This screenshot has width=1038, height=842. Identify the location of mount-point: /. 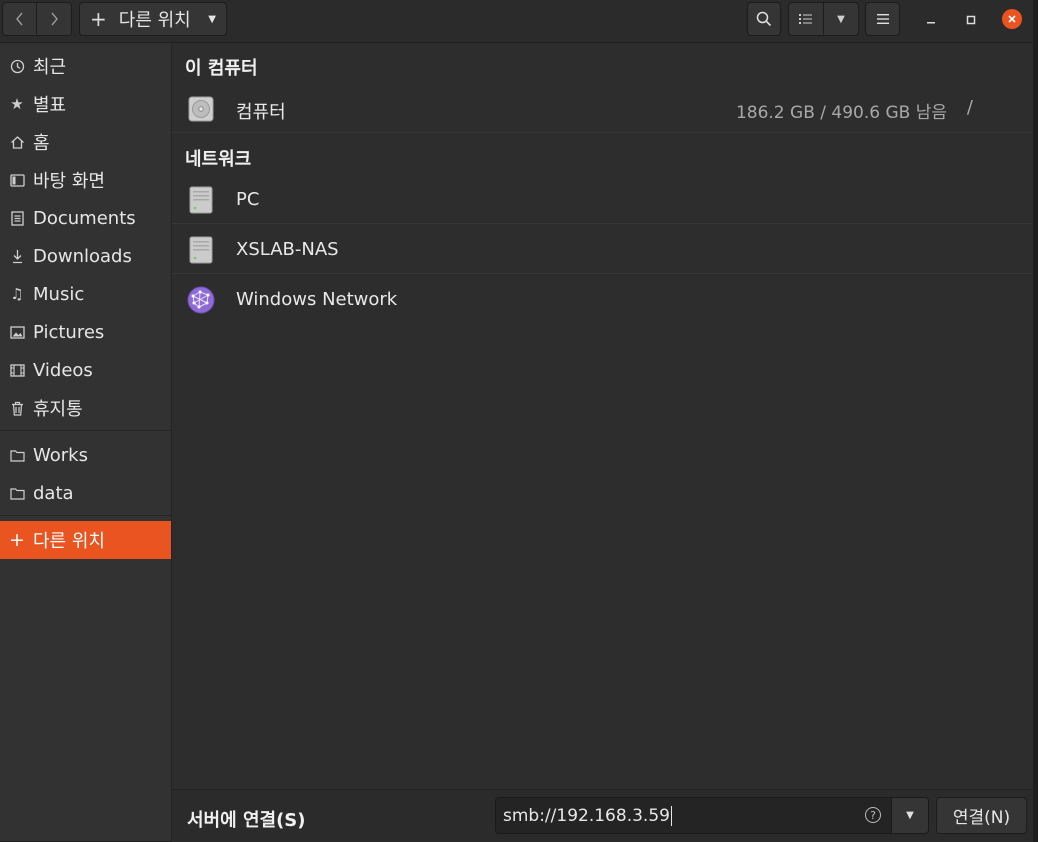
(969, 107).